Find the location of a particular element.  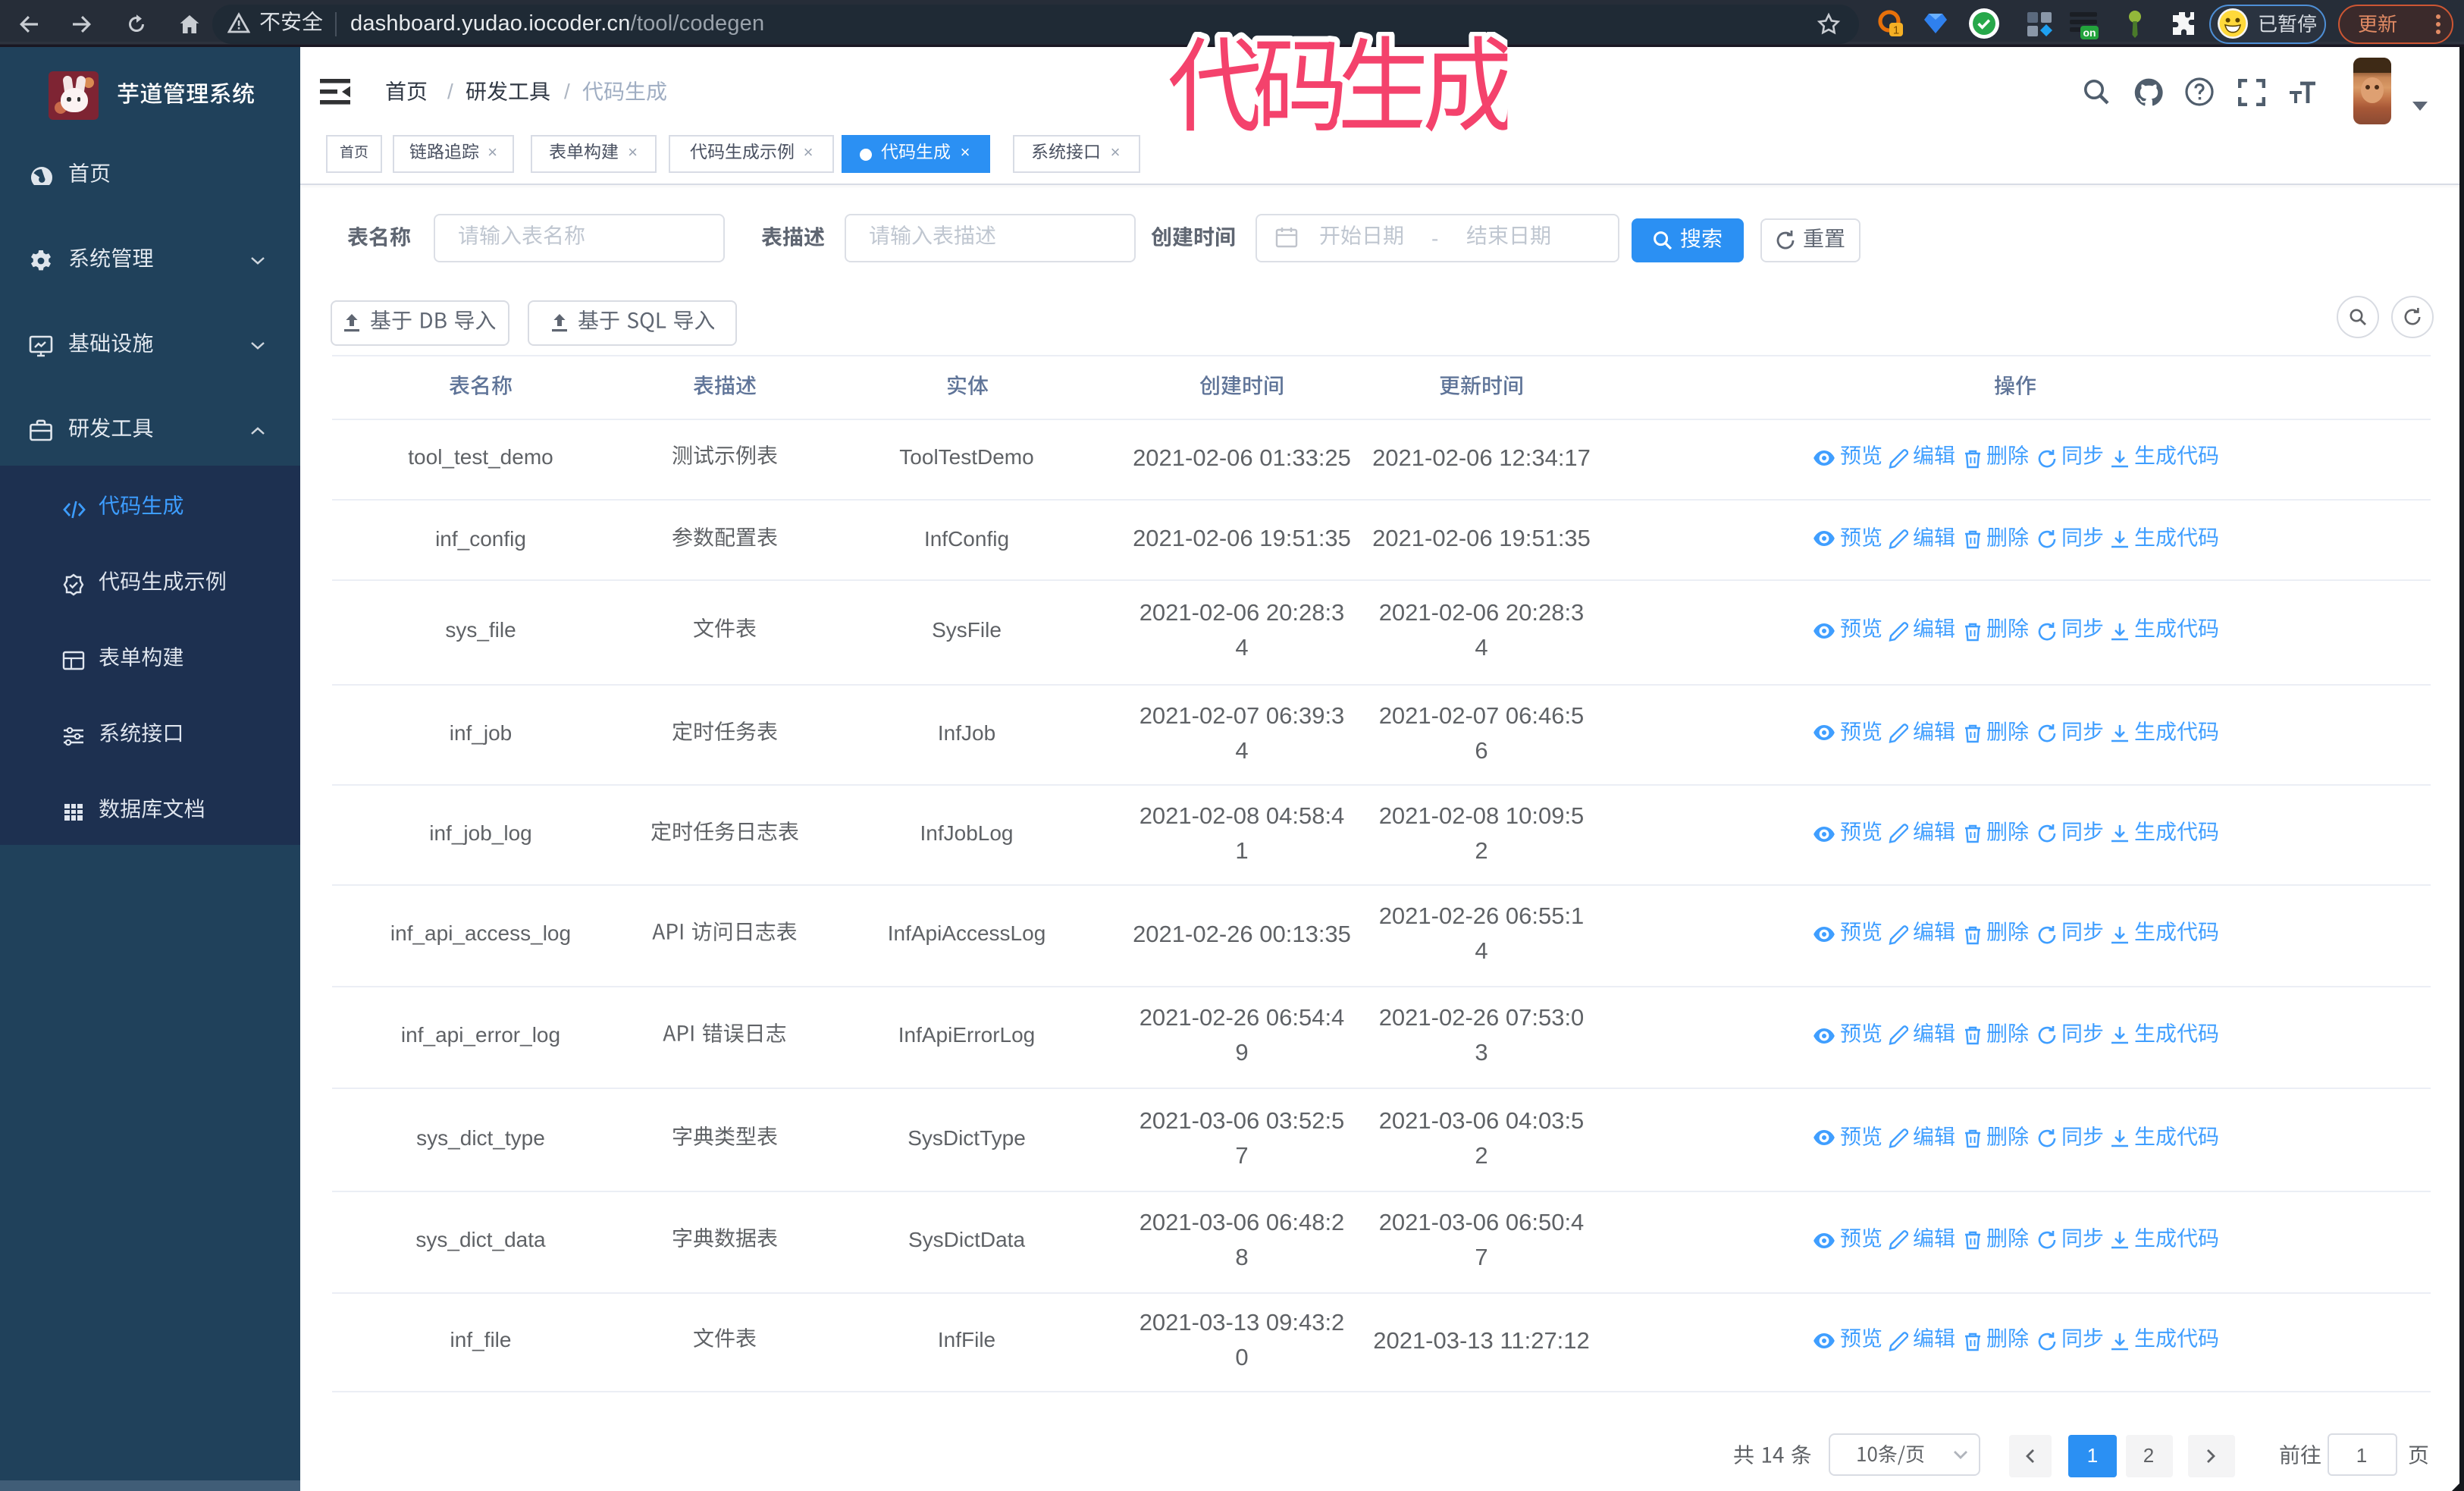

svg-text: 1 is located at coordinates (1896, 30).